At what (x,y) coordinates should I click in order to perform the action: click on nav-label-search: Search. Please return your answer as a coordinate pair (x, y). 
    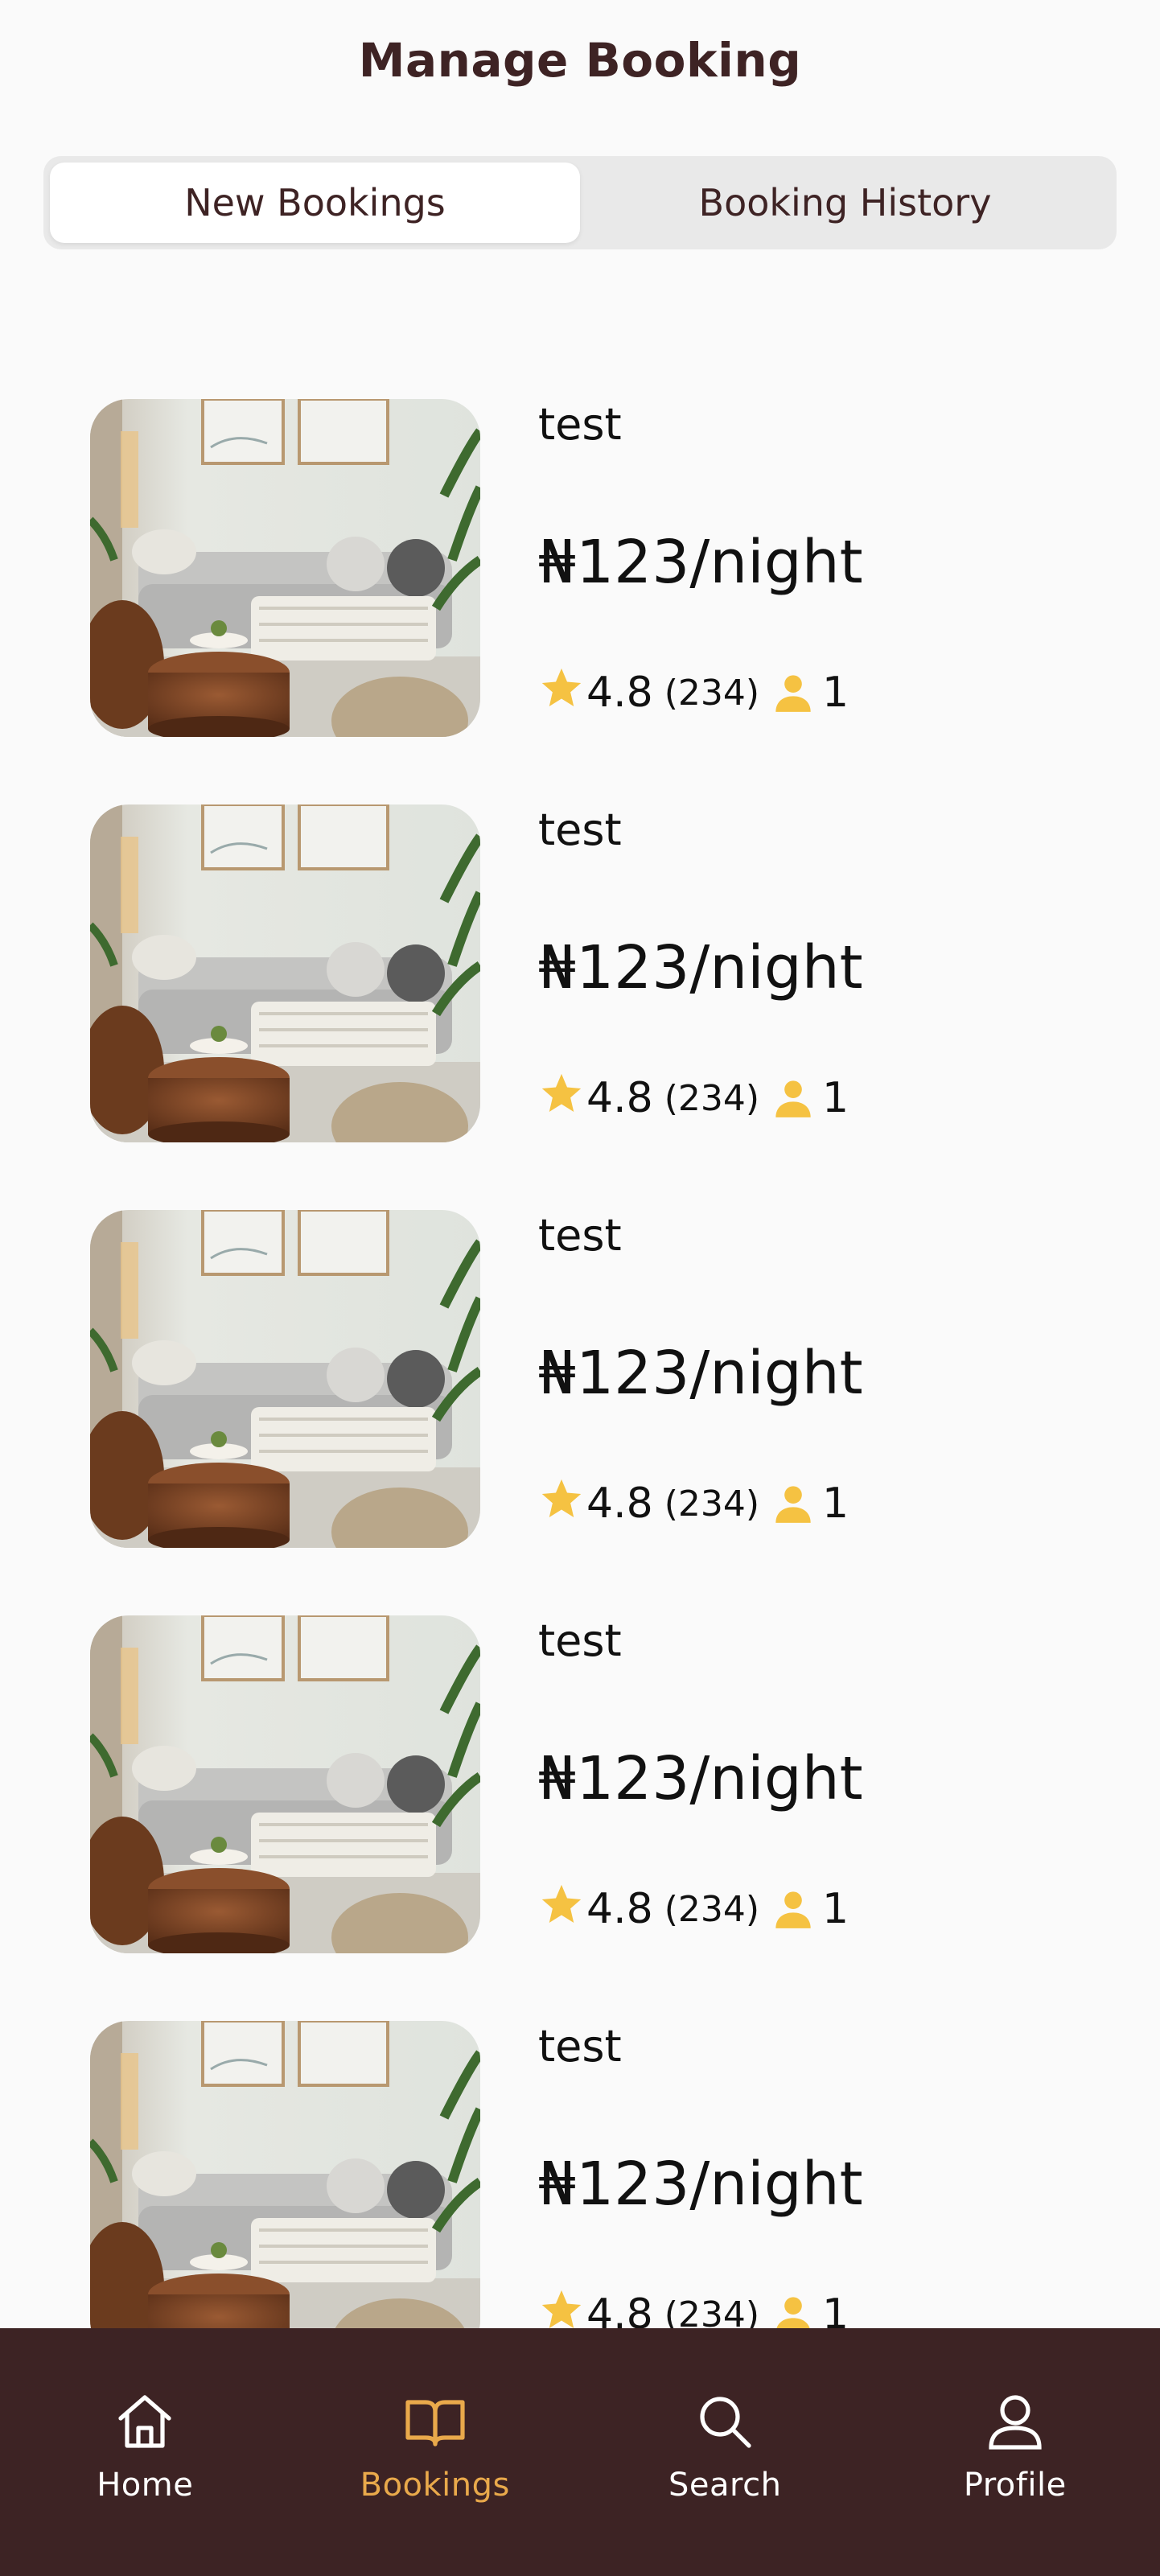
    Looking at the image, I should click on (725, 2485).